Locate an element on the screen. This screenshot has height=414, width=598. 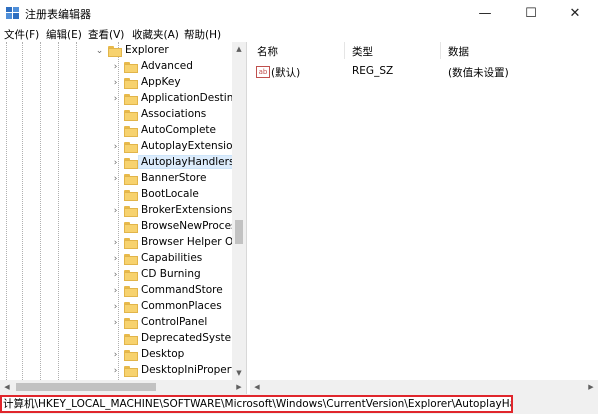
value-row: ab (默认) REG_SZ (数值未设置) is located at coordinates (424, 72).